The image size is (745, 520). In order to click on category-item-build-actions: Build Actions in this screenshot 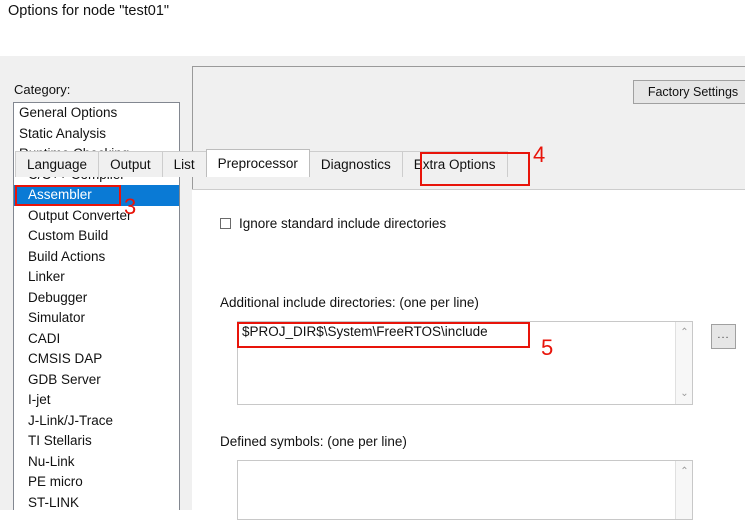, I will do `click(96, 257)`.